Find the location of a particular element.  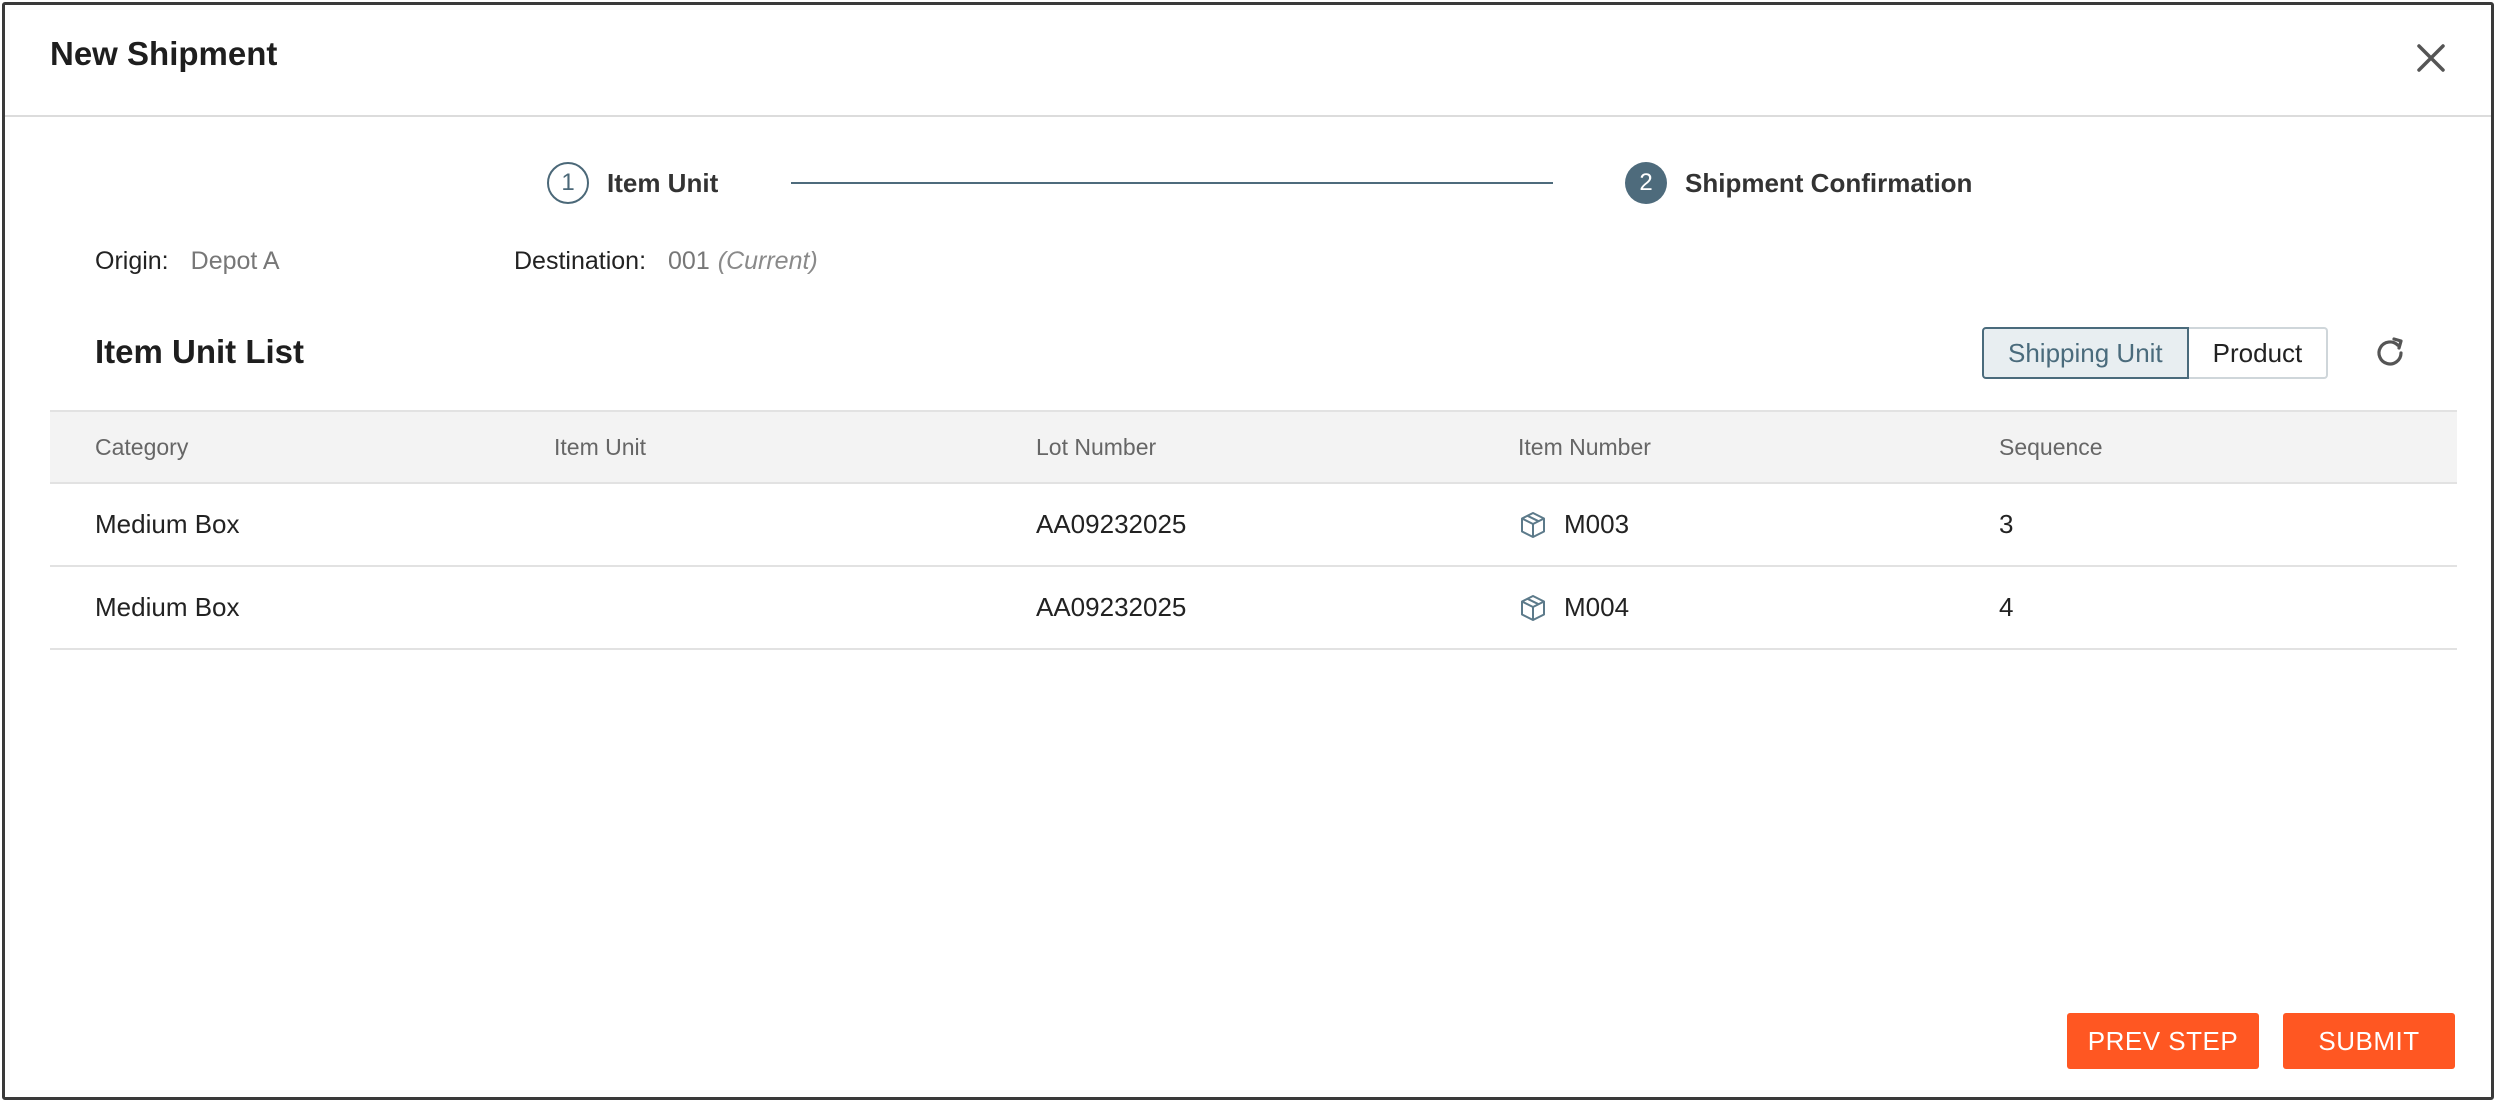

step-item-unit: 1 Item Unit is located at coordinates (632, 183).